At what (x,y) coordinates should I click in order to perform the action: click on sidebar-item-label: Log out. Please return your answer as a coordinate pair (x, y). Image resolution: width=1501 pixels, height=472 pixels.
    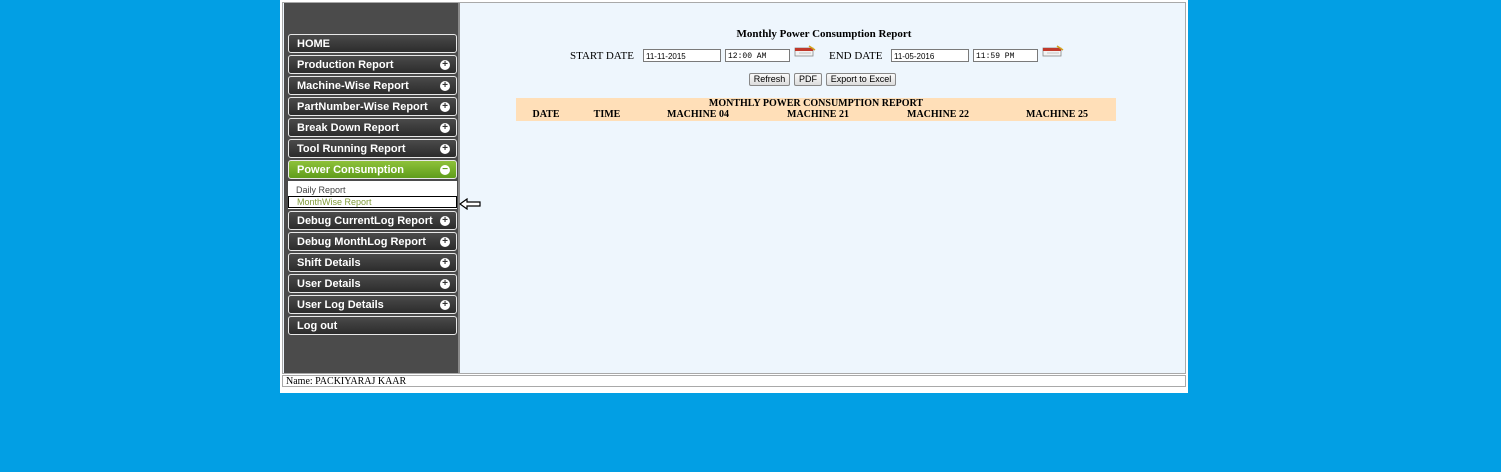
    Looking at the image, I should click on (317, 326).